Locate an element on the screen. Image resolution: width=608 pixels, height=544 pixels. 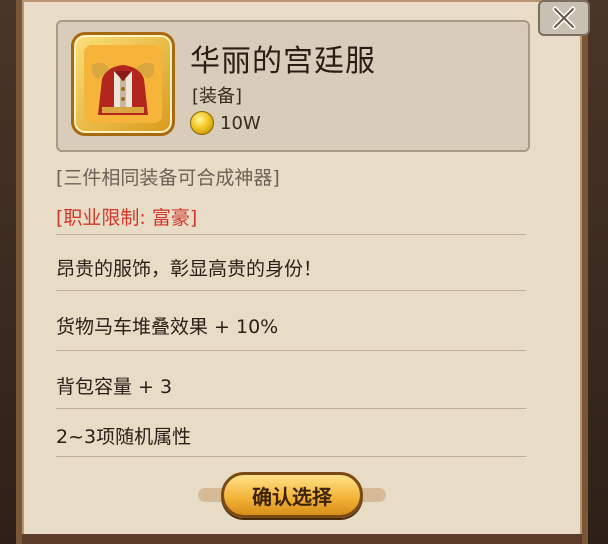
attribute-line: 货物马车堆叠效果 + 10% is located at coordinates (167, 327).